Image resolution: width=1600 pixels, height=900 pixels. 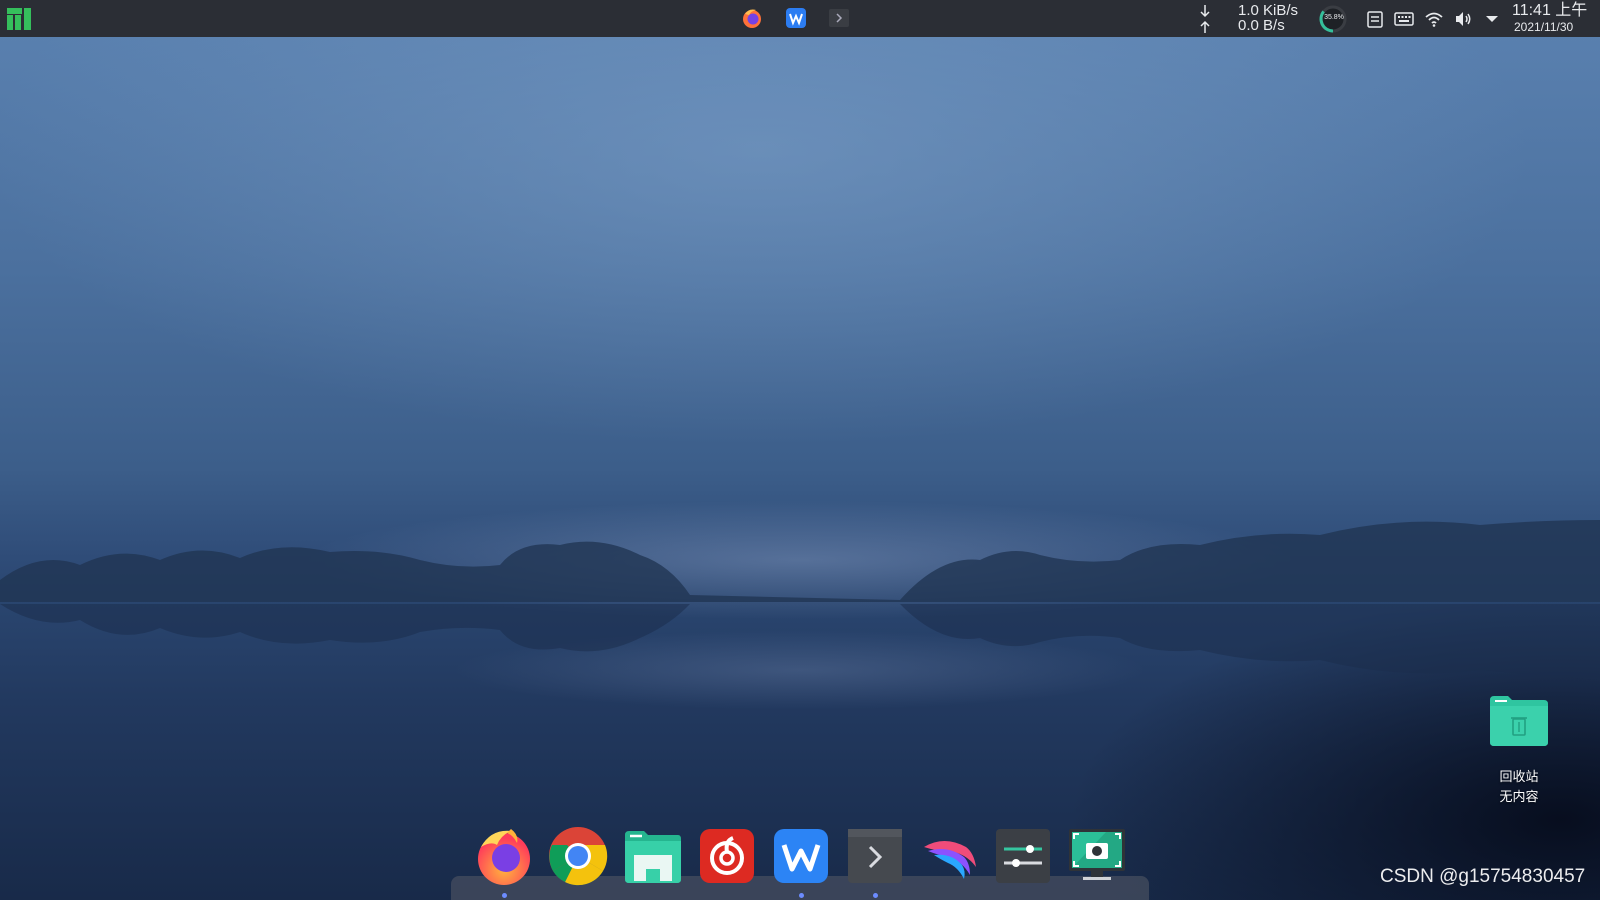 I want to click on network-arrows-icon, so click(x=1205, y=19).